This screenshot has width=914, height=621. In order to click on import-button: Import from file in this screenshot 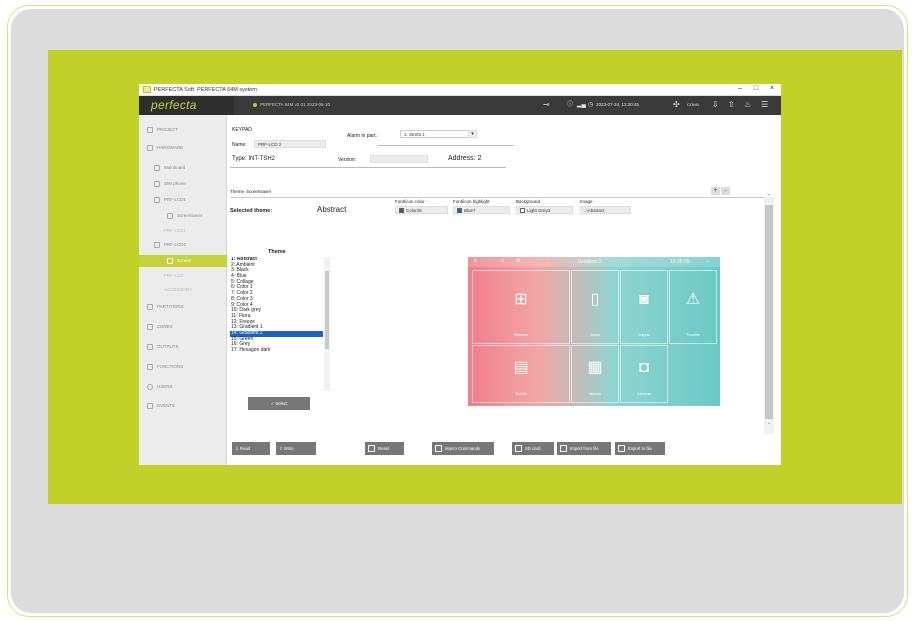, I will do `click(584, 448)`.